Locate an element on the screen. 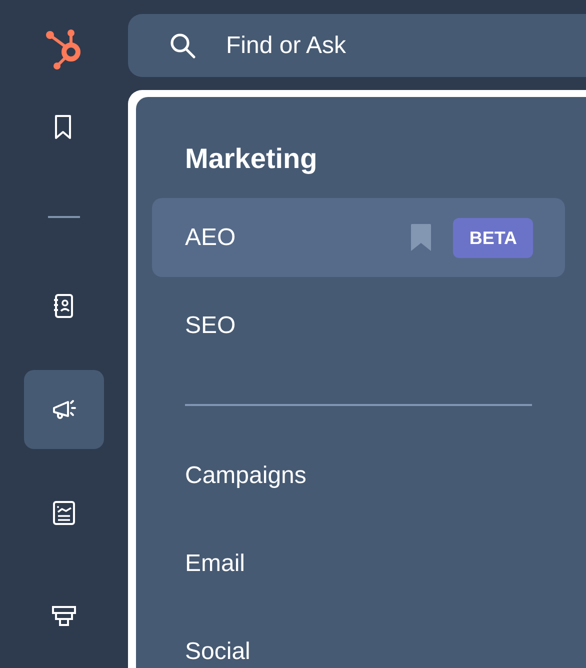 The image size is (586, 668). menu-item: AEO BETA is located at coordinates (358, 237).